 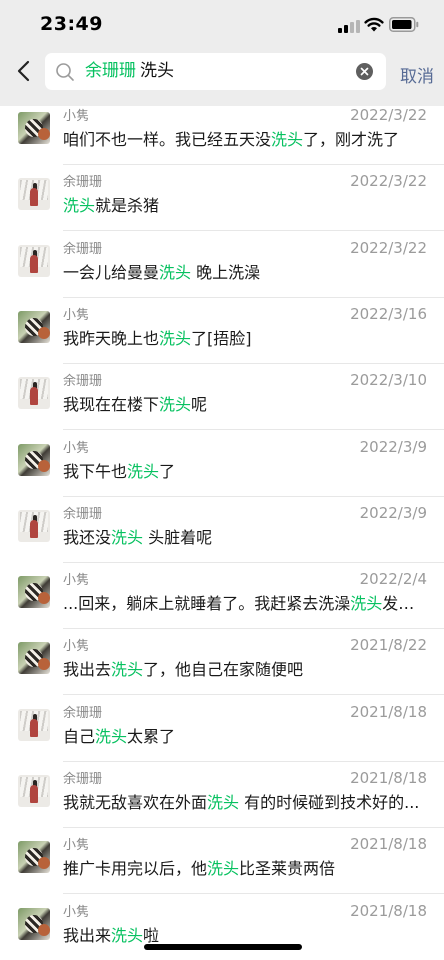 What do you see at coordinates (245, 536) in the screenshot?
I see `message-snippet: 我还没洗头 头脏着呢` at bounding box center [245, 536].